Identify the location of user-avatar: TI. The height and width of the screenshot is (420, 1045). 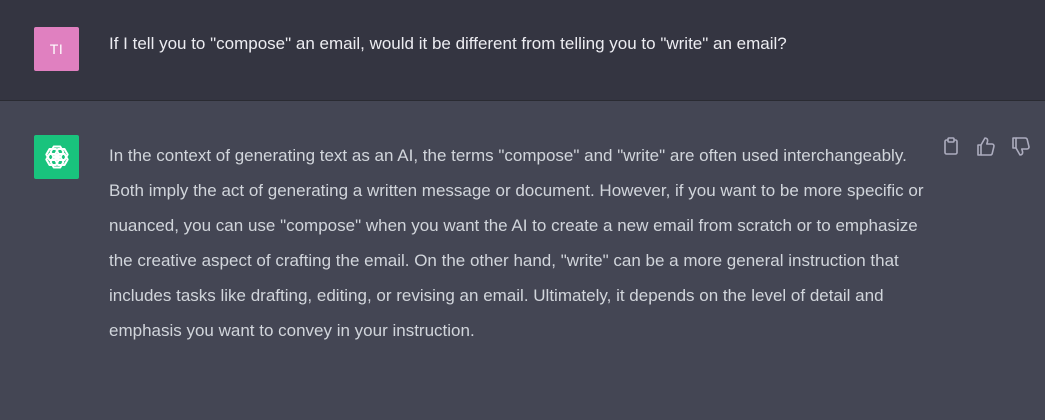
(56, 49).